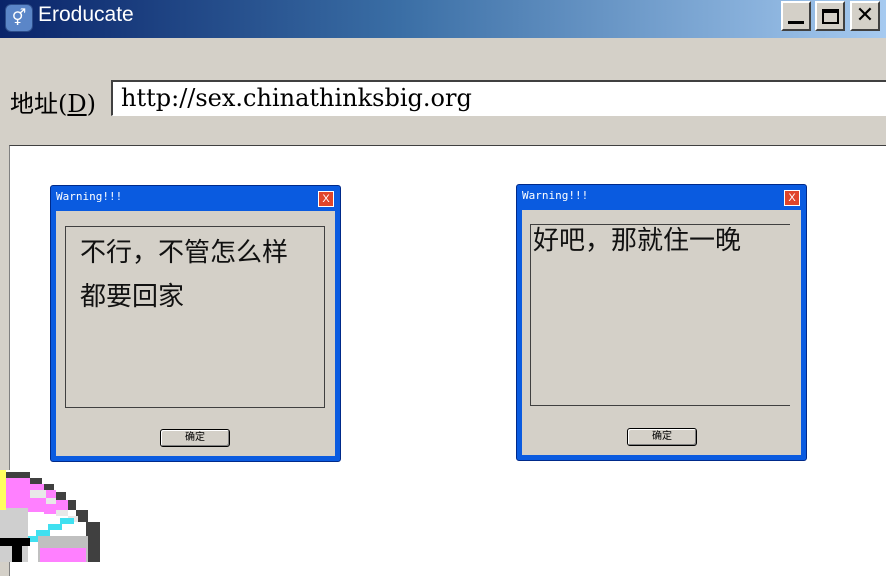 The image size is (886, 576). Describe the element at coordinates (19, 18) in the screenshot. I see `app-icon: ⚥` at that location.